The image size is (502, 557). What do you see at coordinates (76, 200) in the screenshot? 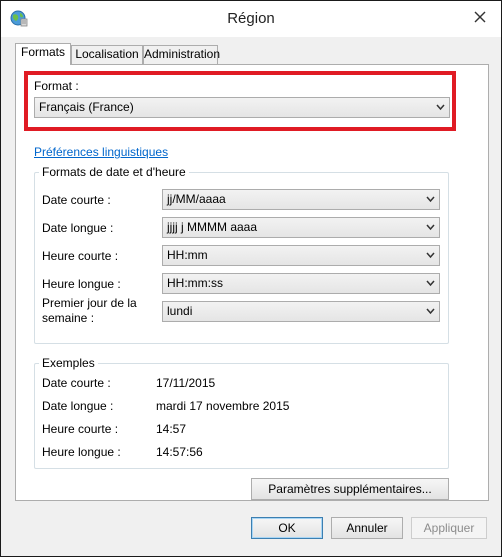
I see `short-date-label: Date courte :` at bounding box center [76, 200].